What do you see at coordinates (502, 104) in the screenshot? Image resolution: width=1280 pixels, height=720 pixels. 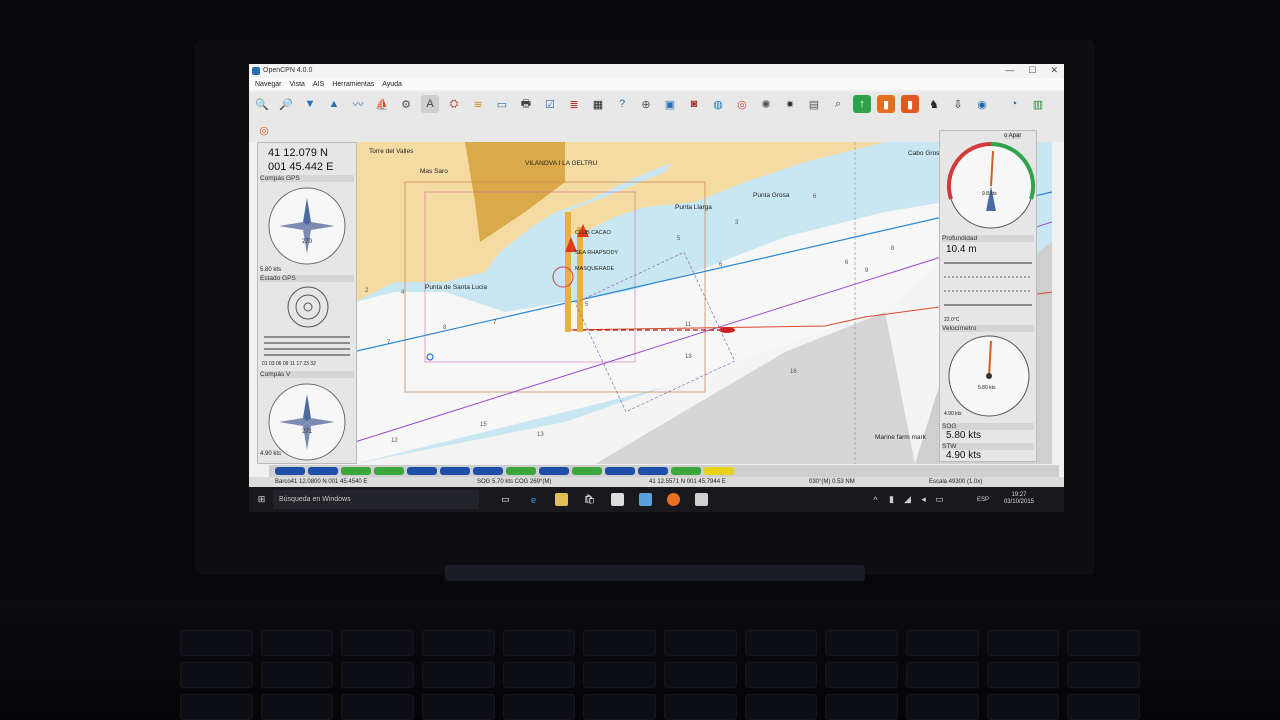 I see `current-icon: ▭` at bounding box center [502, 104].